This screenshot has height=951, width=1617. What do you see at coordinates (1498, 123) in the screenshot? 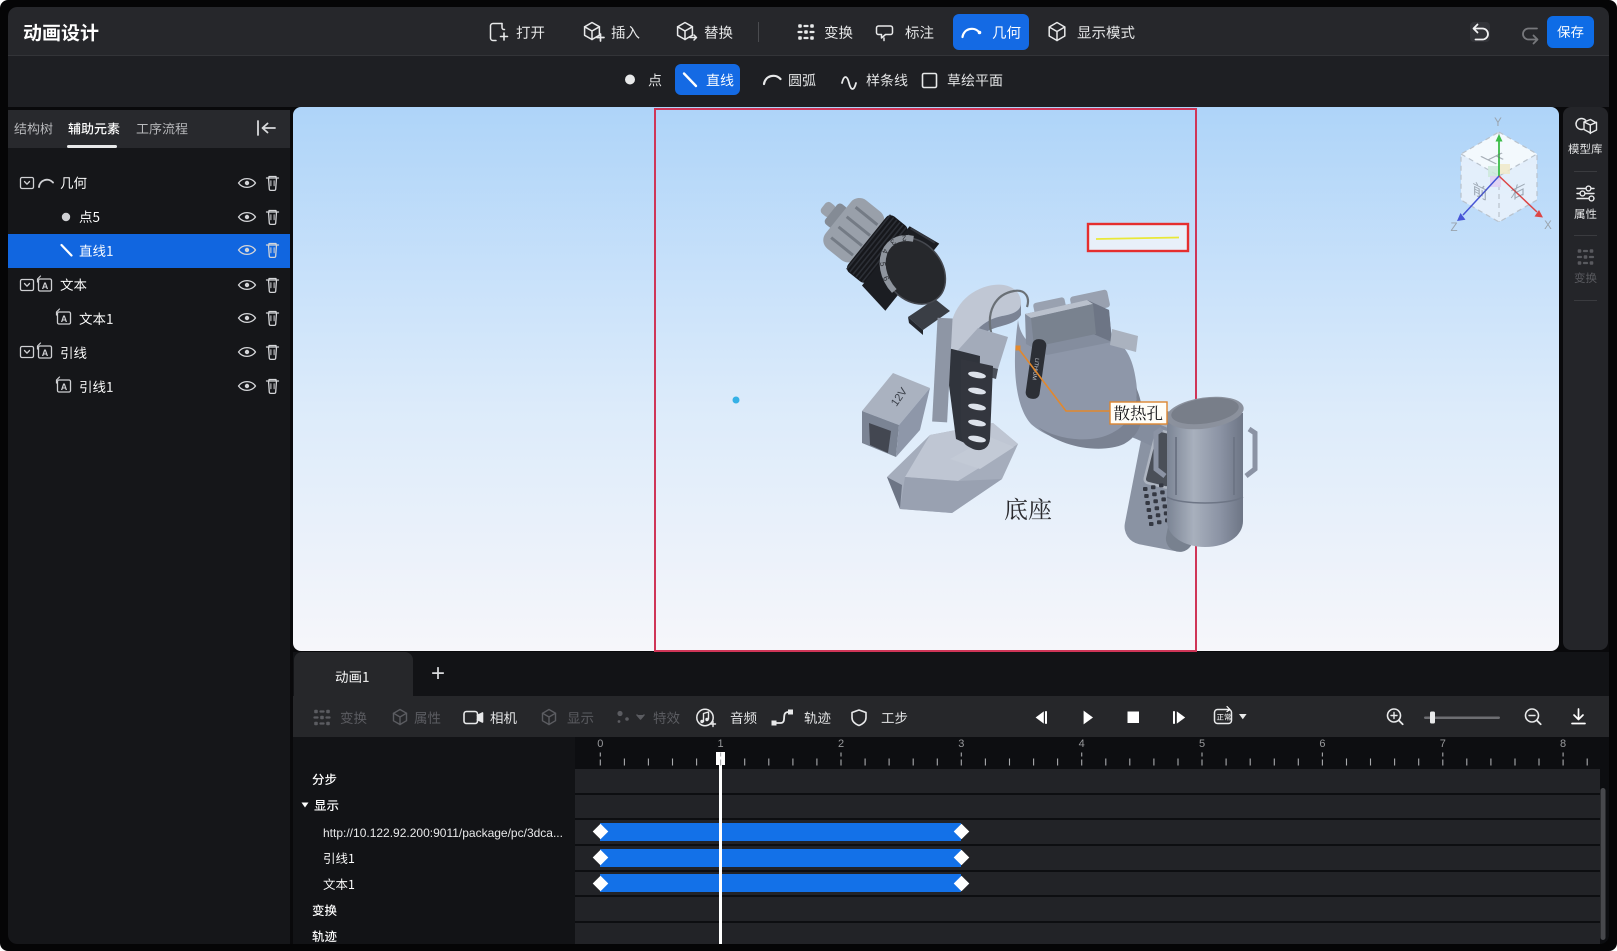
I see `svg-text: Y` at bounding box center [1498, 123].